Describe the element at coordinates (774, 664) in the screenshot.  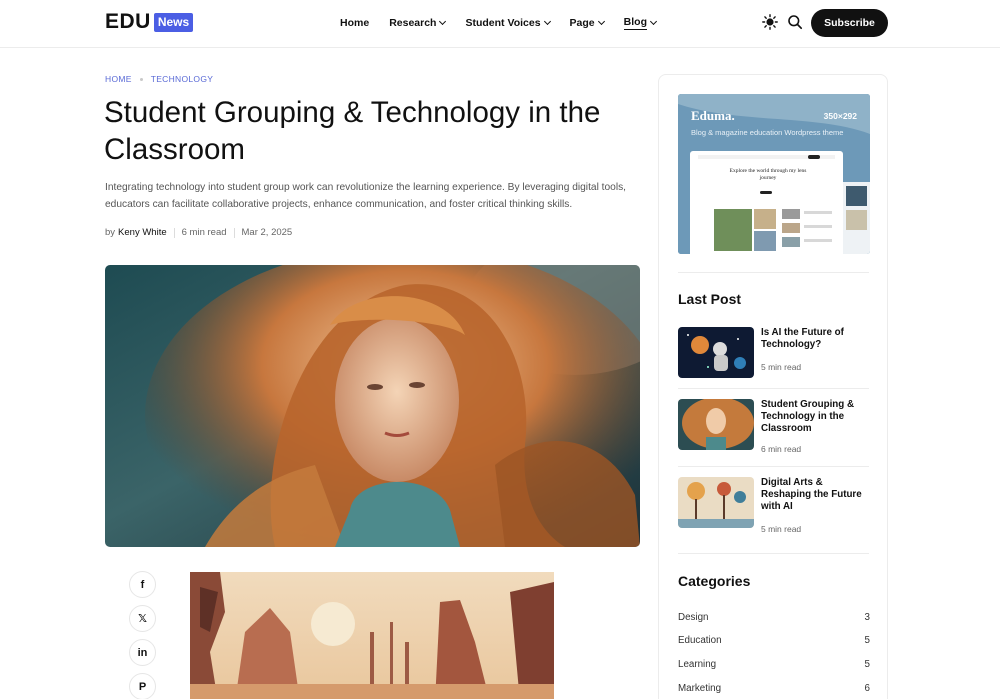
I see `category-item: Learning 5` at that location.